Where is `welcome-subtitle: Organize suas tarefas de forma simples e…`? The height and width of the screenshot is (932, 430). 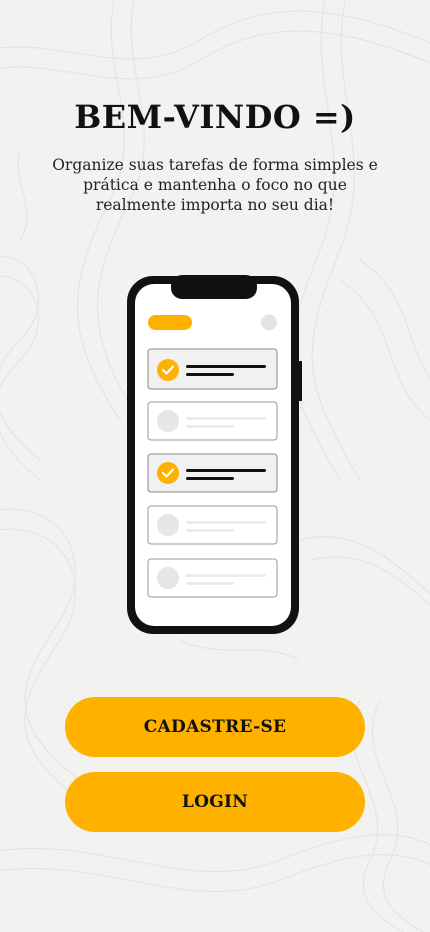
welcome-subtitle: Organize suas tarefas de forma simples e… is located at coordinates (215, 185).